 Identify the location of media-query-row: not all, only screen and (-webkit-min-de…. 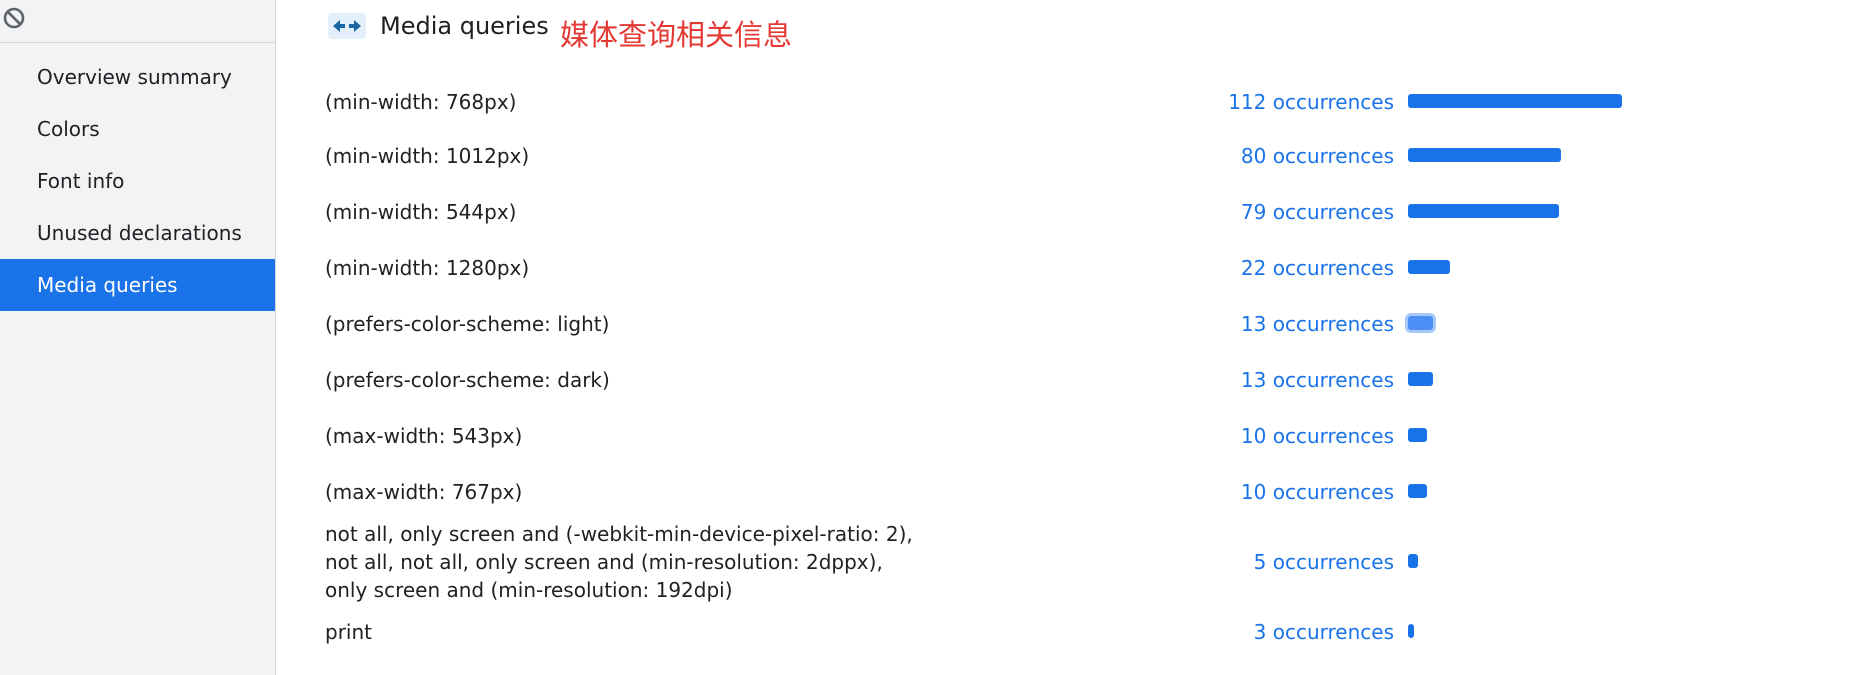
(1065, 562).